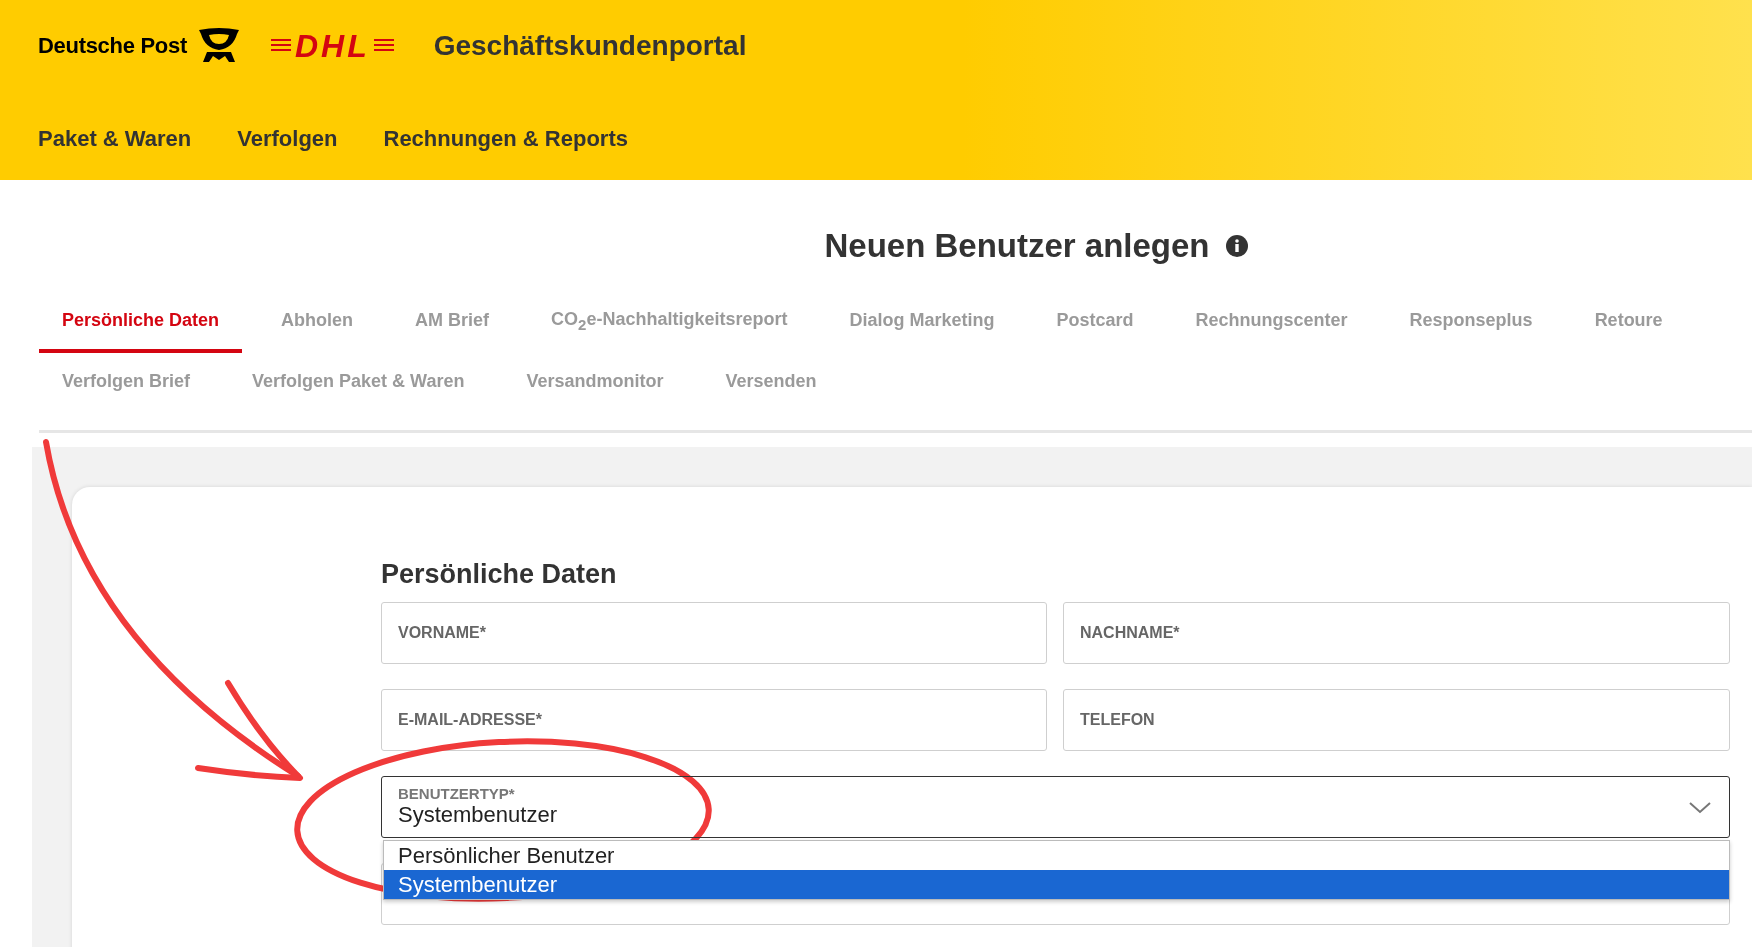 Image resolution: width=1752 pixels, height=947 pixels. Describe the element at coordinates (669, 324) in the screenshot. I see `tab: CO$_{2}$e-Nachhaltigkeitsreport` at that location.